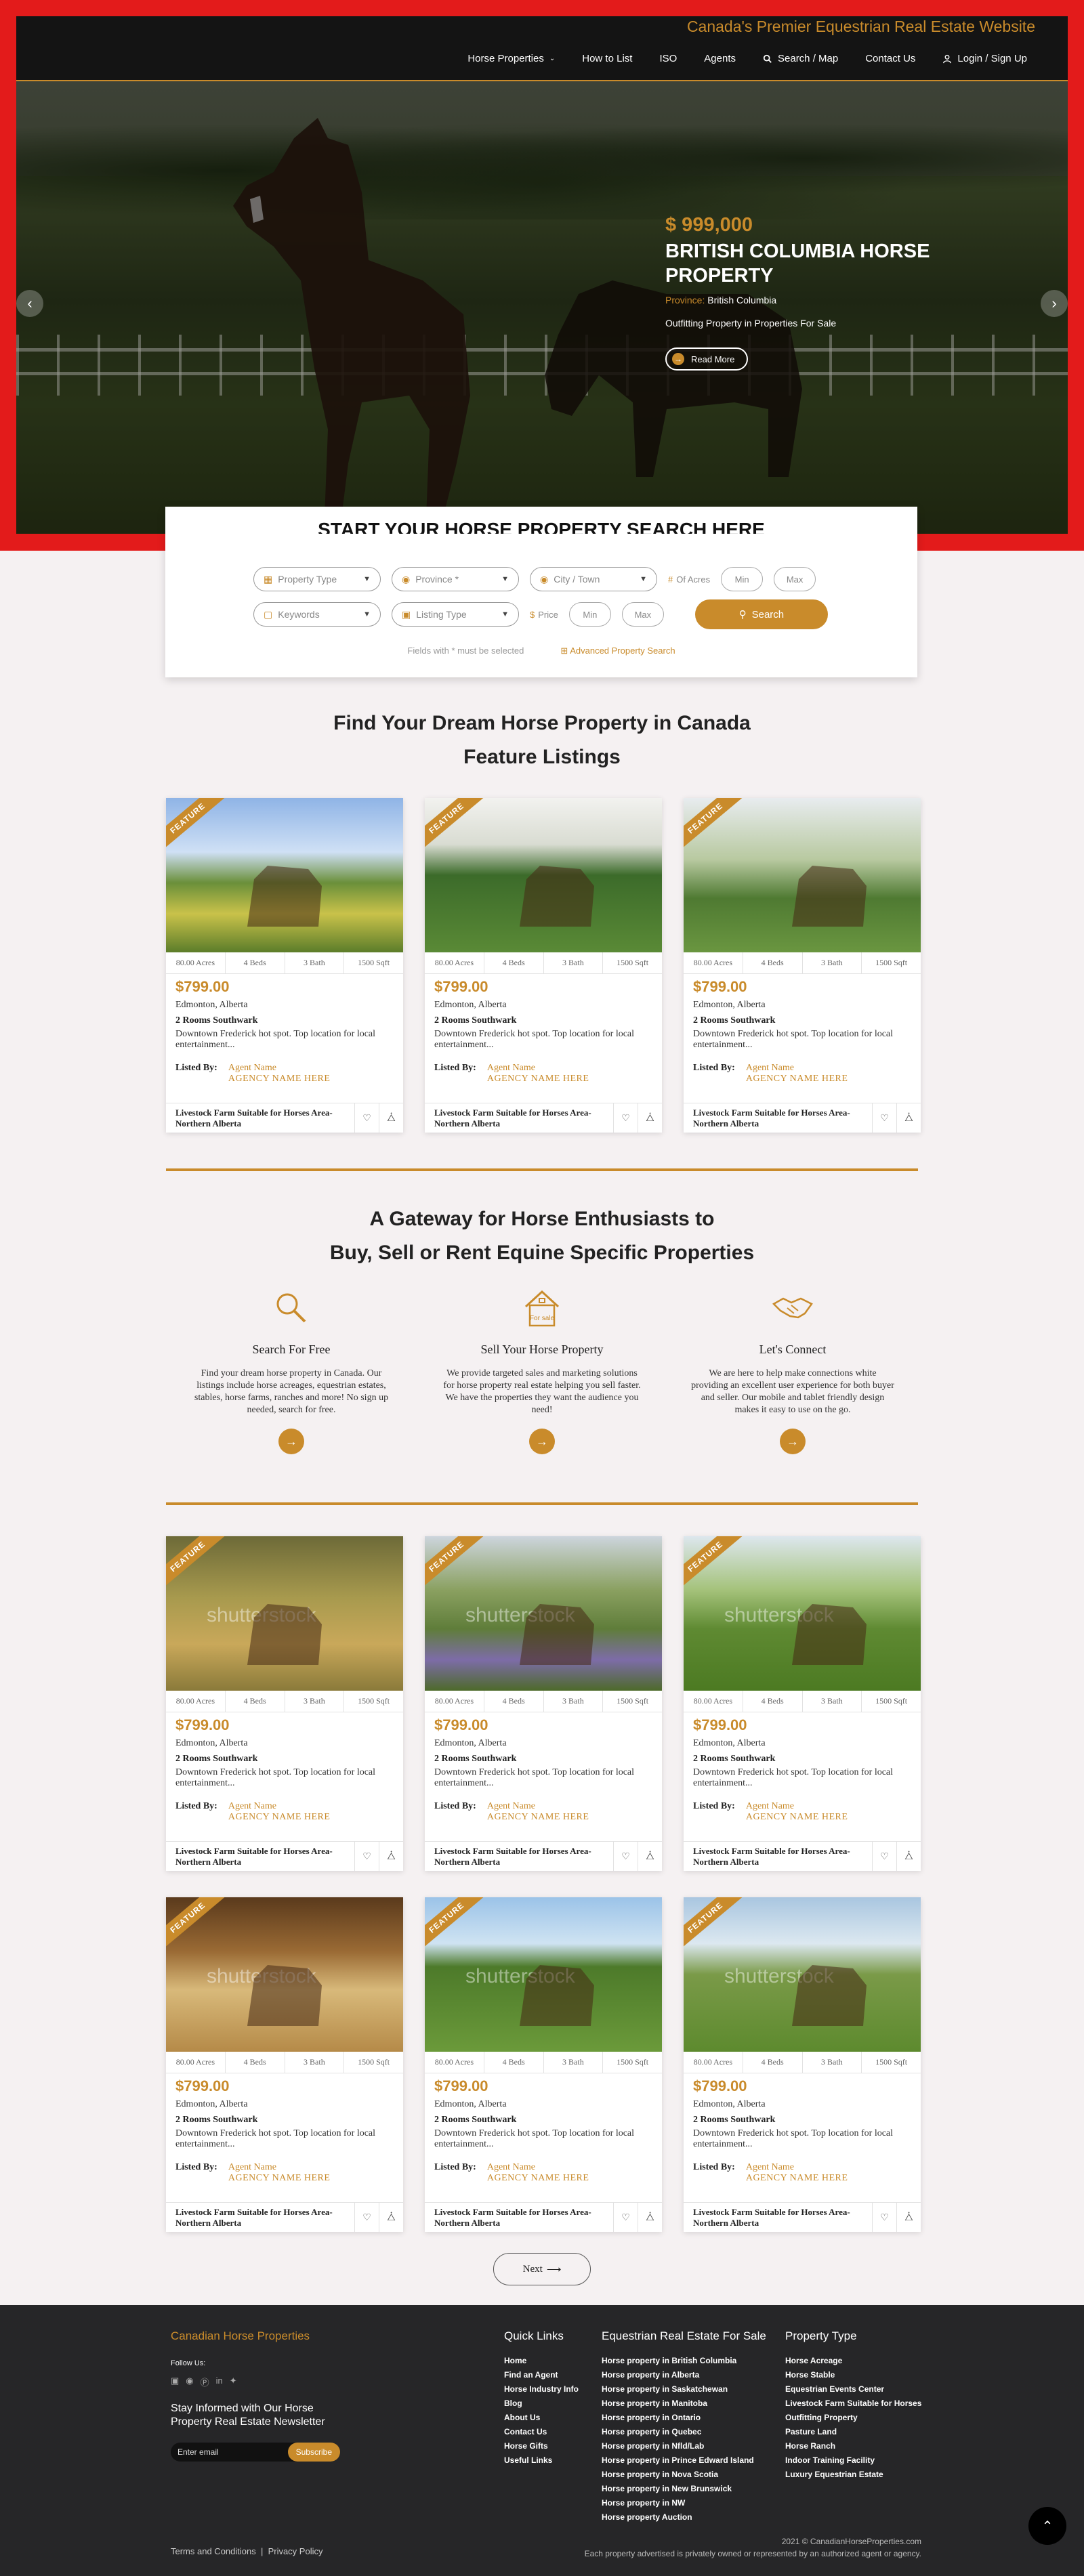 This screenshot has width=1084, height=2576. What do you see at coordinates (189, 2382) in the screenshot?
I see `instagram-icon: ◉` at bounding box center [189, 2382].